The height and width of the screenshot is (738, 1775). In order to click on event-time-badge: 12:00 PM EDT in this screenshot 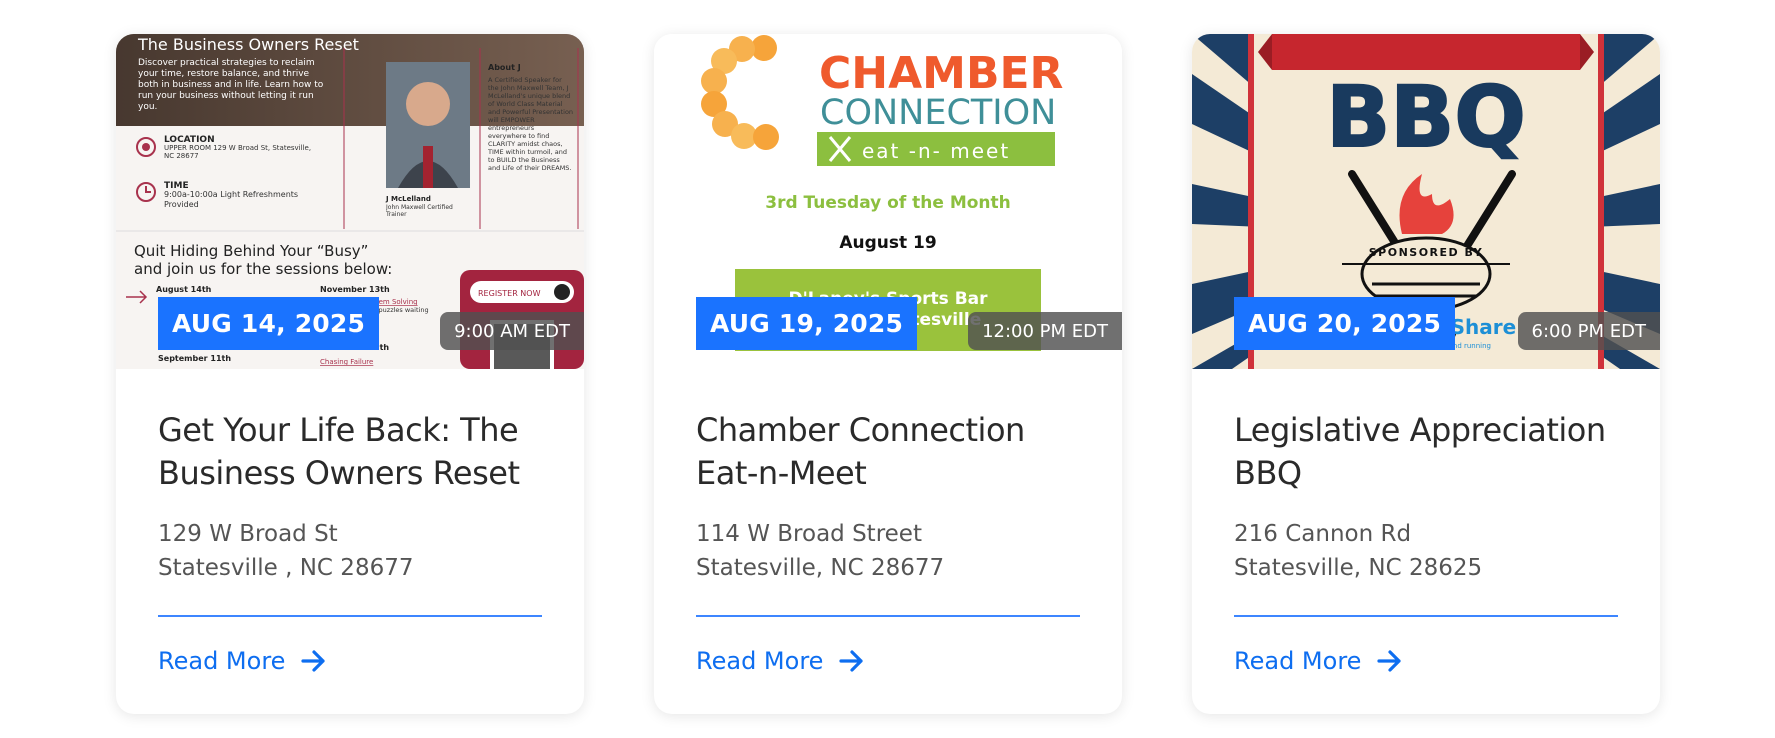, I will do `click(1045, 331)`.